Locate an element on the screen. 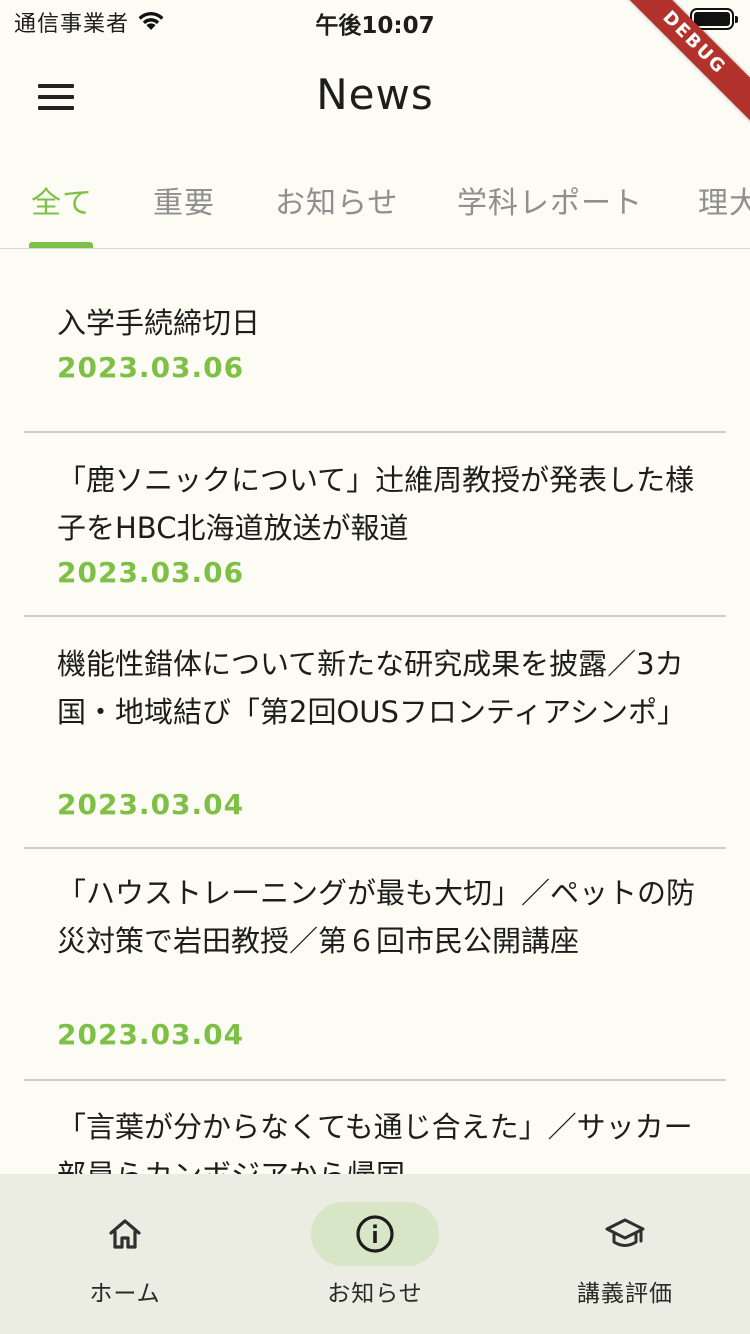 This screenshot has height=1334, width=750. tab-department-reports: 学科レポート is located at coordinates (550, 200).